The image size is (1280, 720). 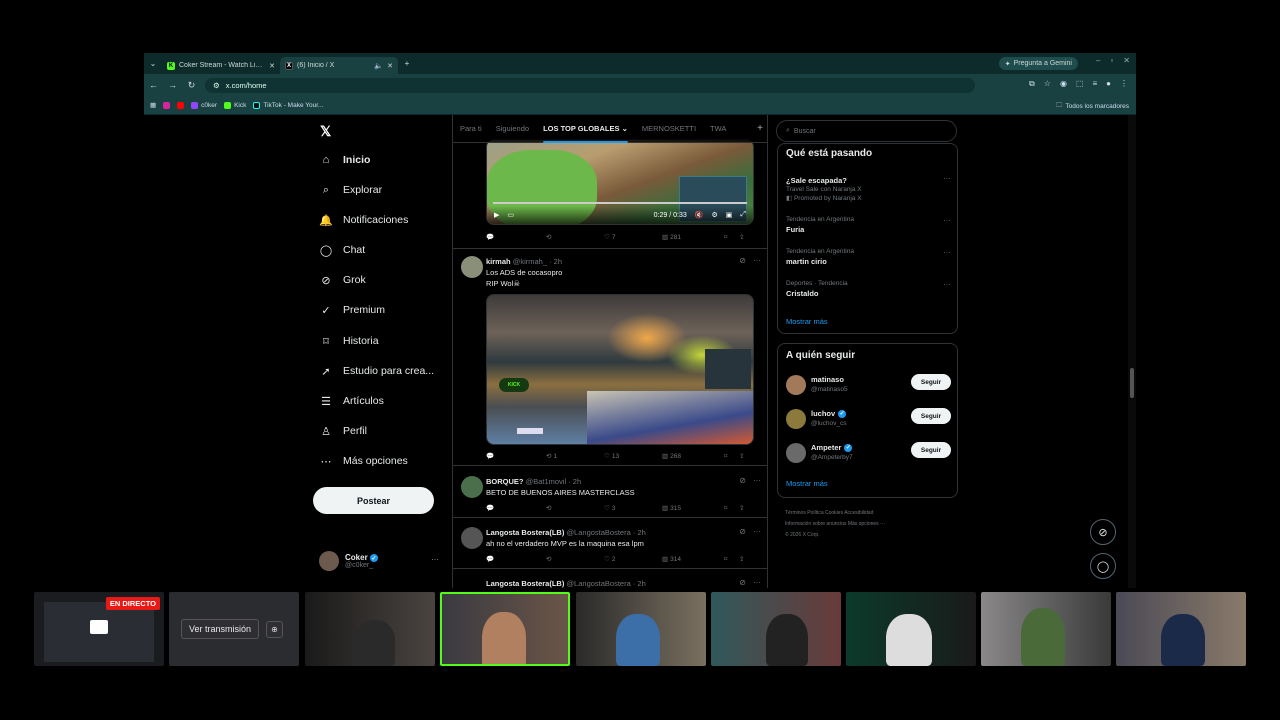 I want to click on like-button: ♡ 2, so click(x=633, y=559).